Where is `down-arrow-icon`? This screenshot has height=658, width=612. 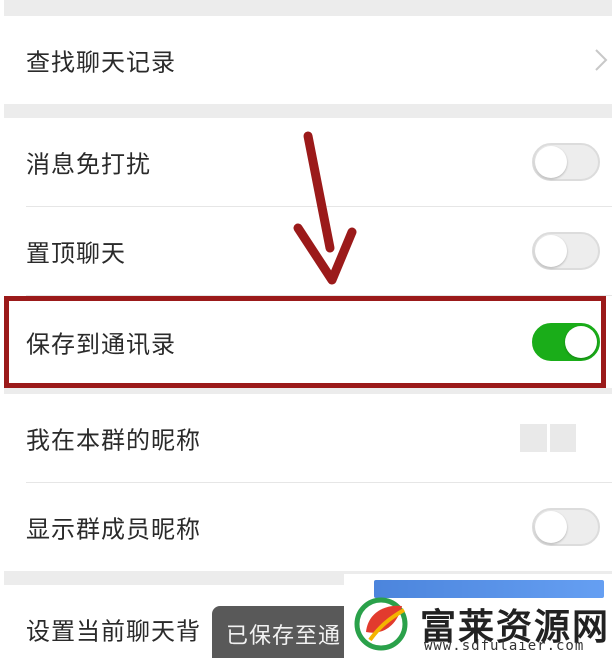
down-arrow-icon is located at coordinates (325, 208).